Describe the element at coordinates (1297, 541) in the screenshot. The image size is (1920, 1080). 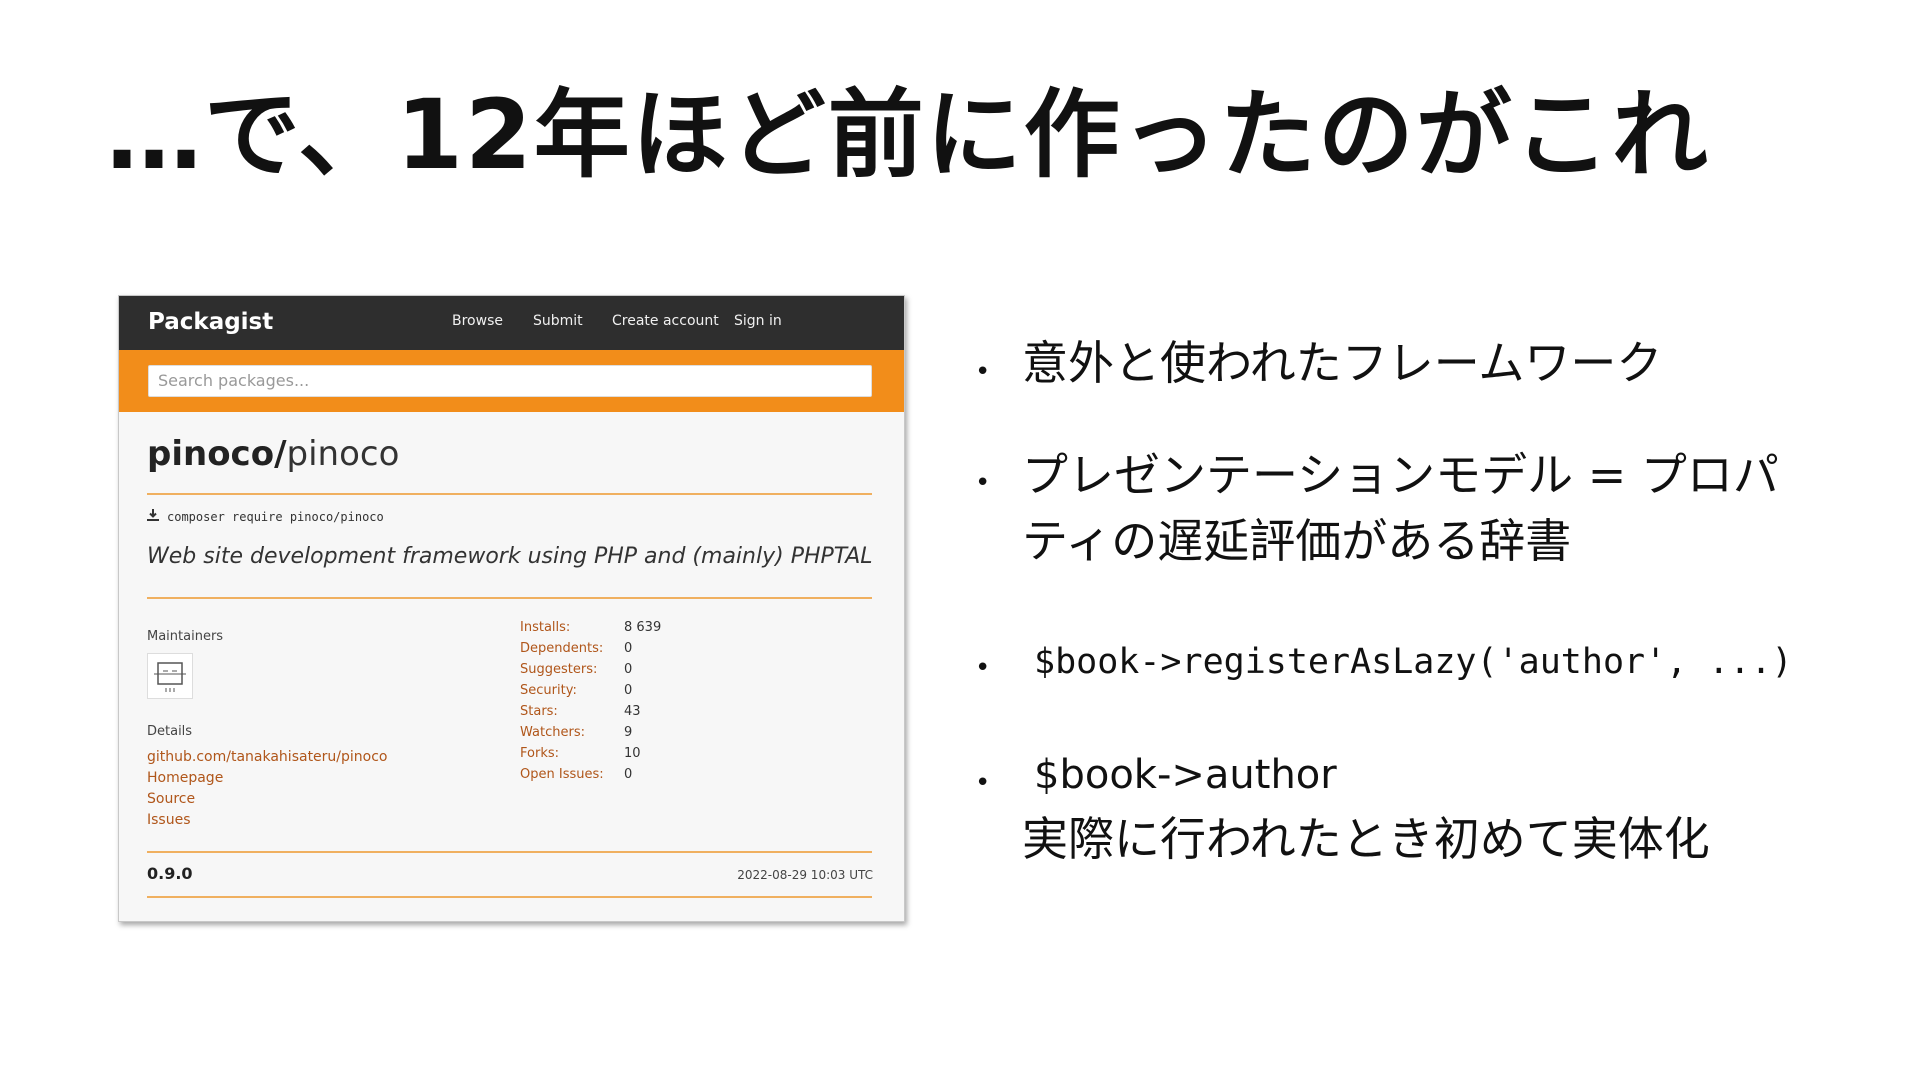
I see `bullet-2-line-2: ティの遅延評価がある辞書` at that location.